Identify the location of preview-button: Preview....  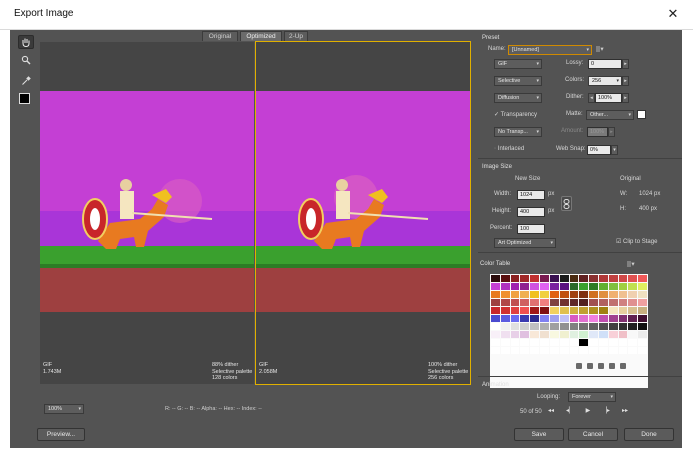
(61, 434).